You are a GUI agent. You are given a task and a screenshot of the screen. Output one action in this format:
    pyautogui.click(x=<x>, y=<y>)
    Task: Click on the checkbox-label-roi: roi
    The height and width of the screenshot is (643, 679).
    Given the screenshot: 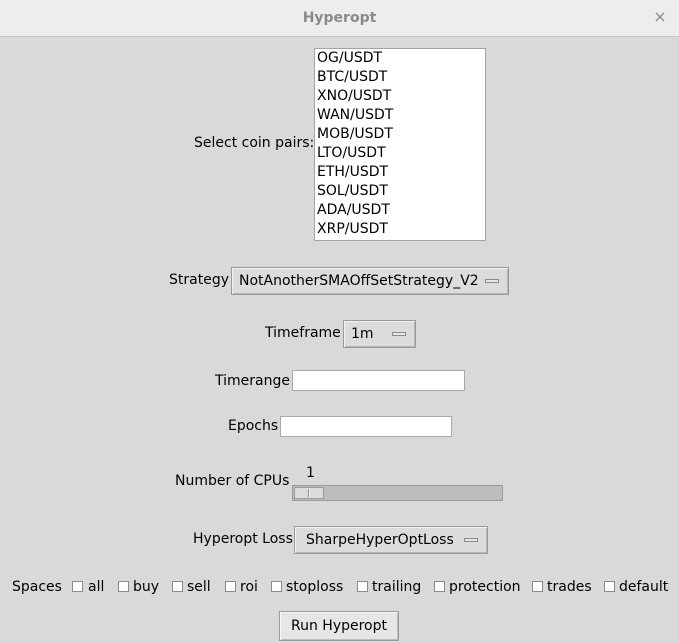 What is the action you would take?
    pyautogui.click(x=249, y=587)
    